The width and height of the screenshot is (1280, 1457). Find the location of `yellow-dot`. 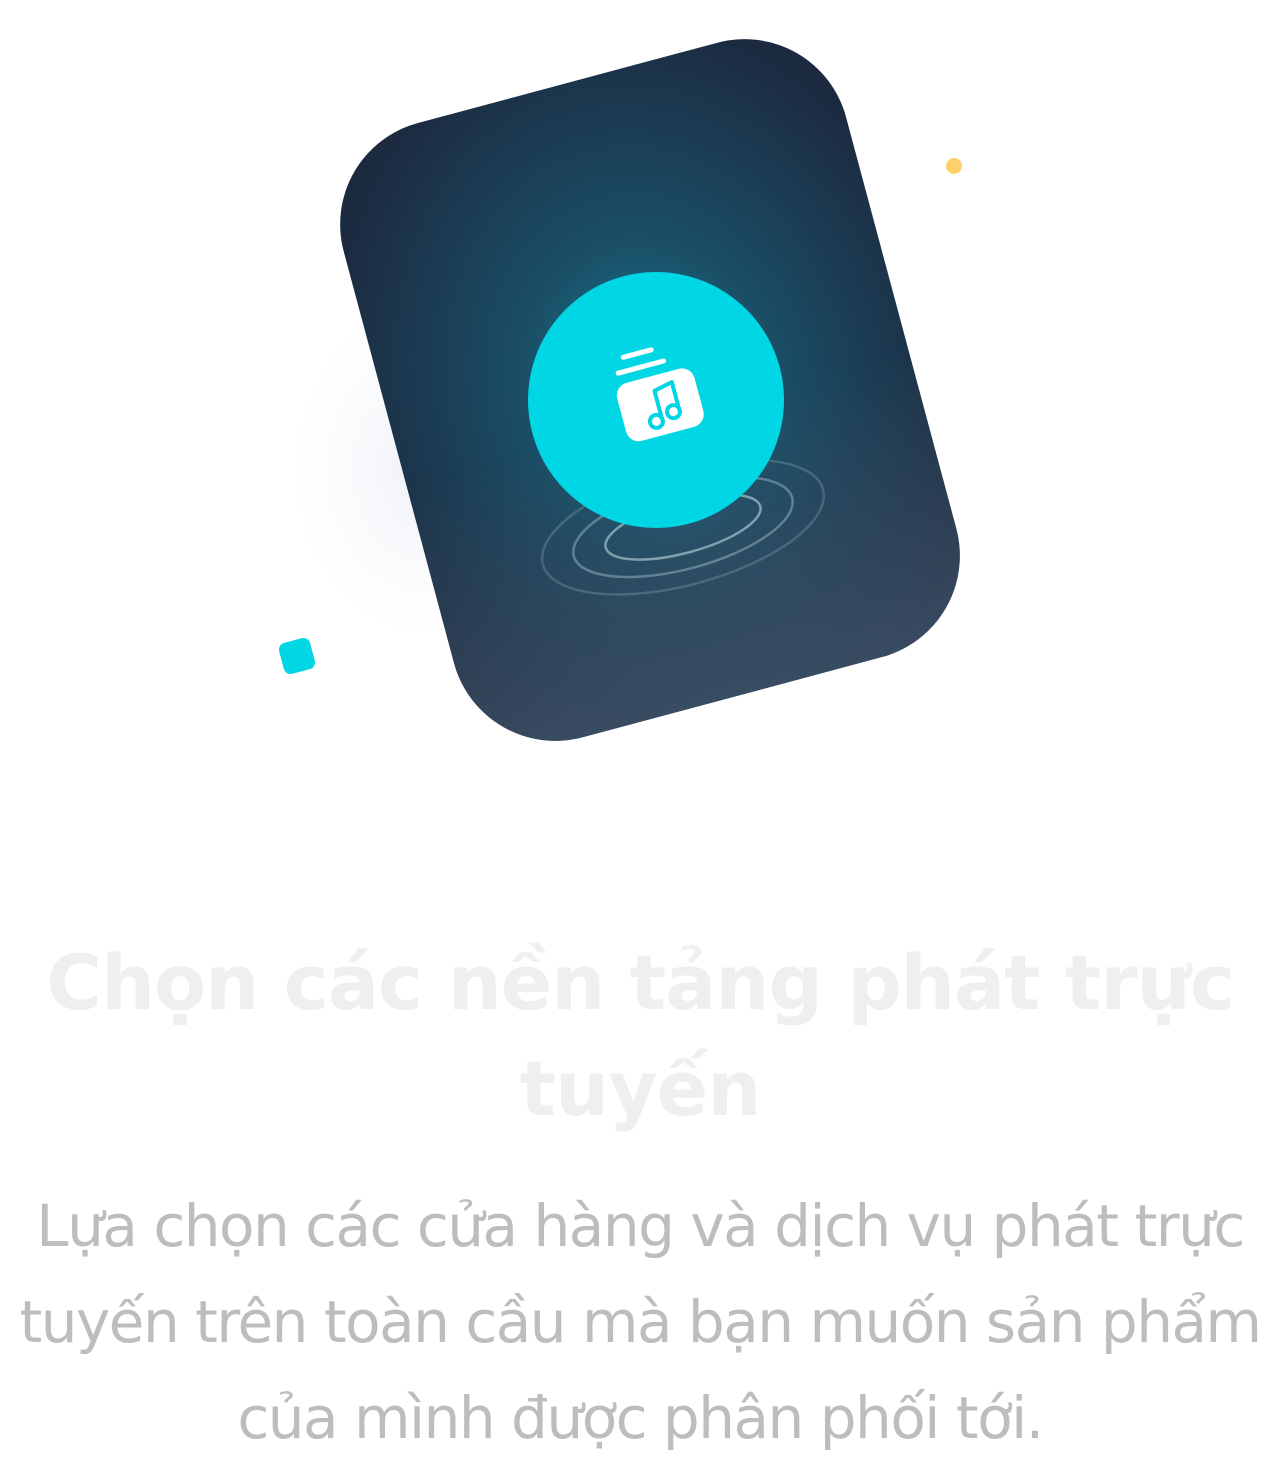

yellow-dot is located at coordinates (954, 166).